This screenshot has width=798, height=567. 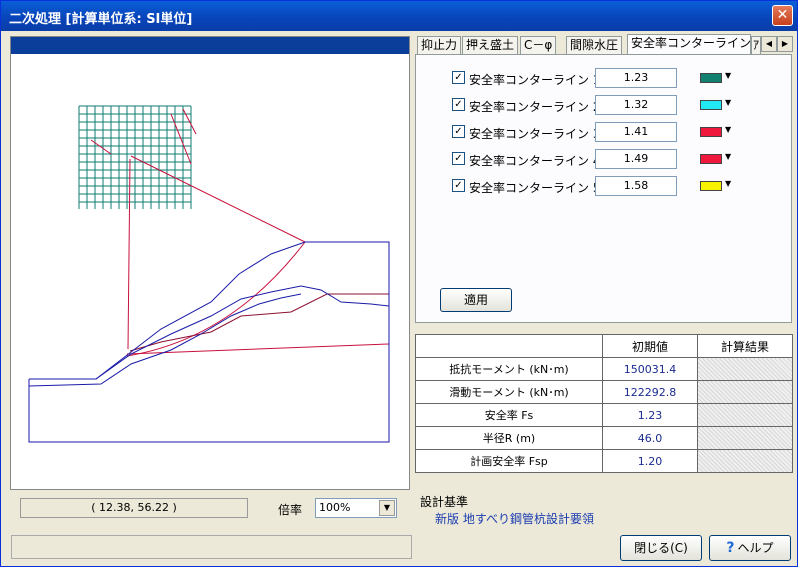 I want to click on title-bar: 二次処理 [計算単位系: SI単位] ✕, so click(x=399, y=16).